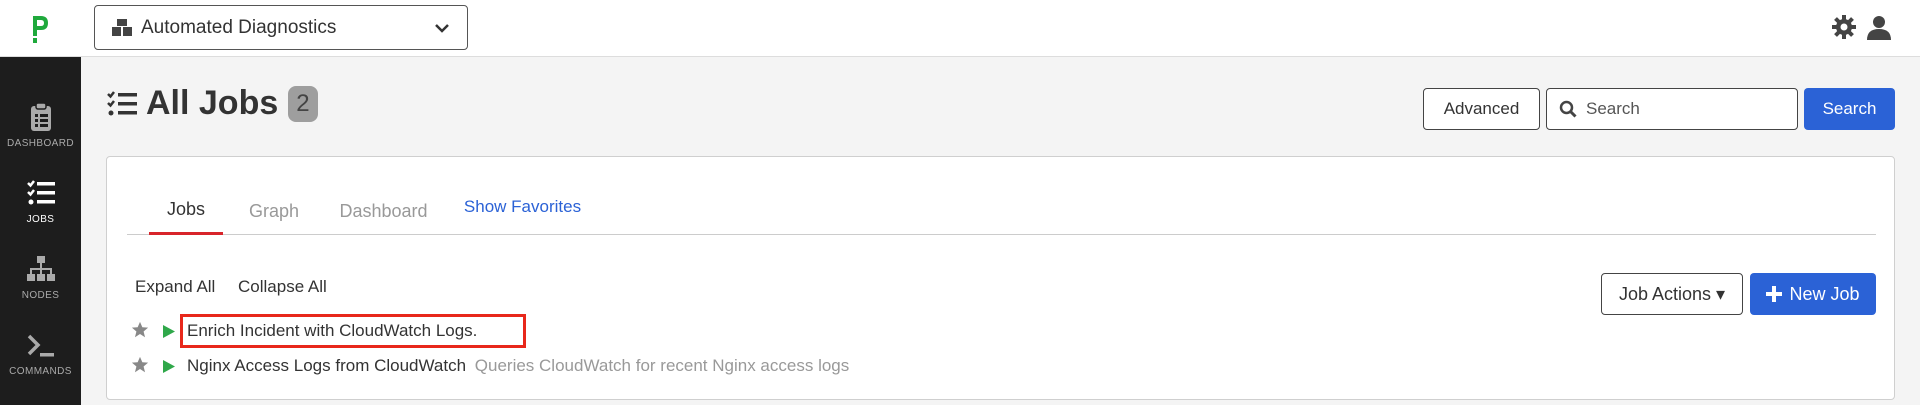 The image size is (1920, 405). I want to click on search-button: Search, so click(1849, 109).